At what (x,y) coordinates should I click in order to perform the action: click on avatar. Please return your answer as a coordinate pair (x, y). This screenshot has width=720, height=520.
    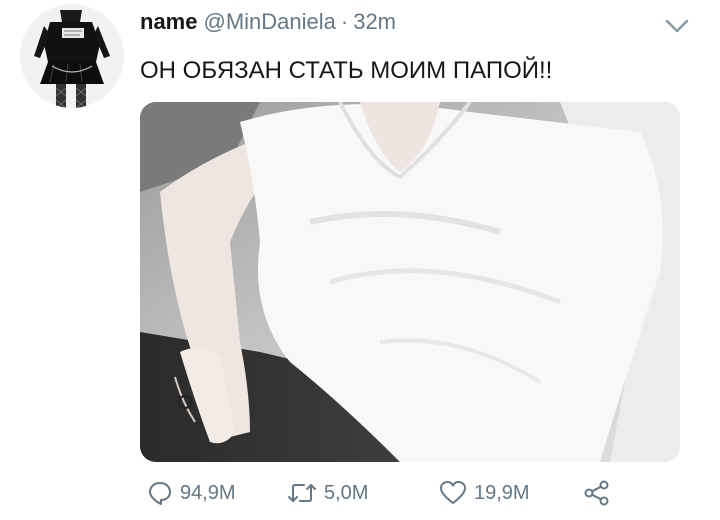
    Looking at the image, I should click on (72, 56).